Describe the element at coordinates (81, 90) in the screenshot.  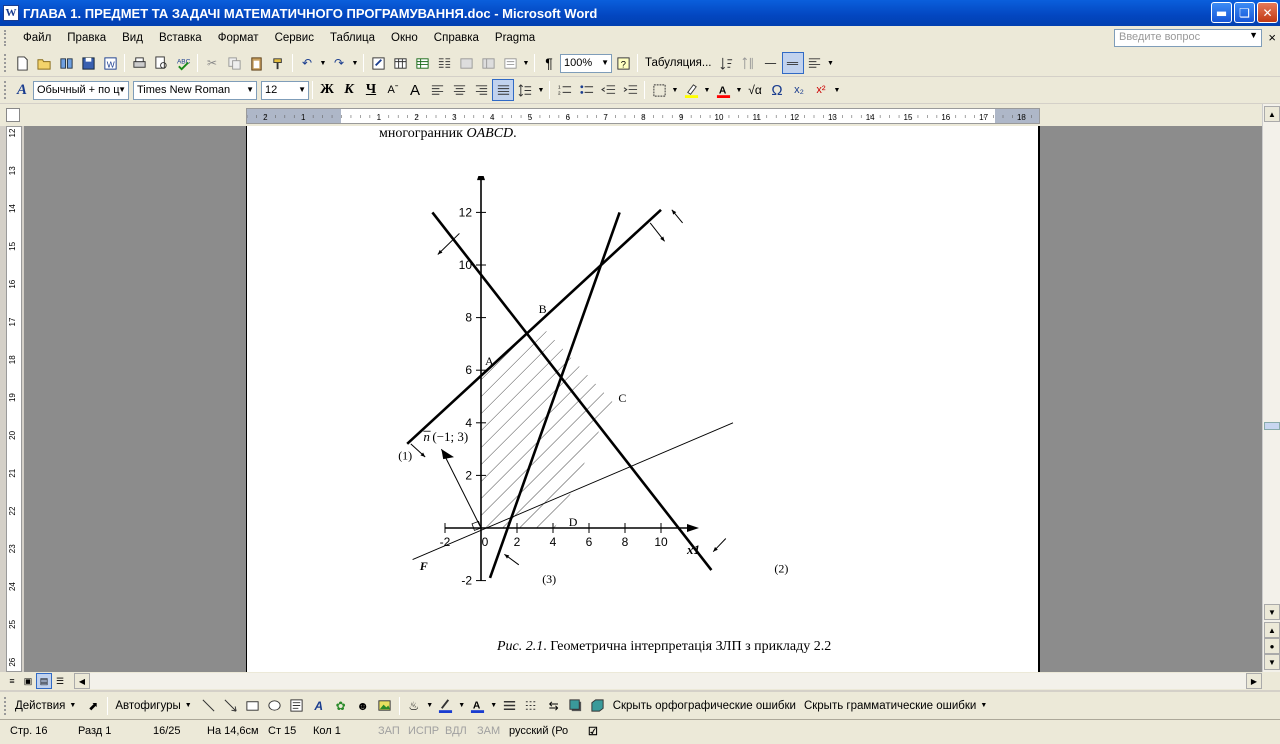
I see `style-select: Обычный + по ц ▼` at that location.